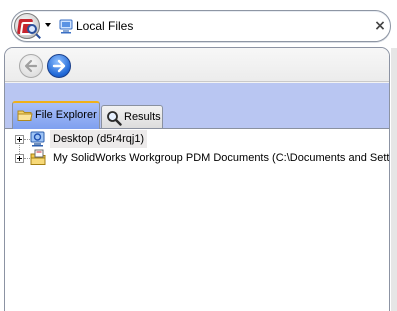 The width and height of the screenshot is (397, 311). I want to click on forward-arrow-icon, so click(59, 66).